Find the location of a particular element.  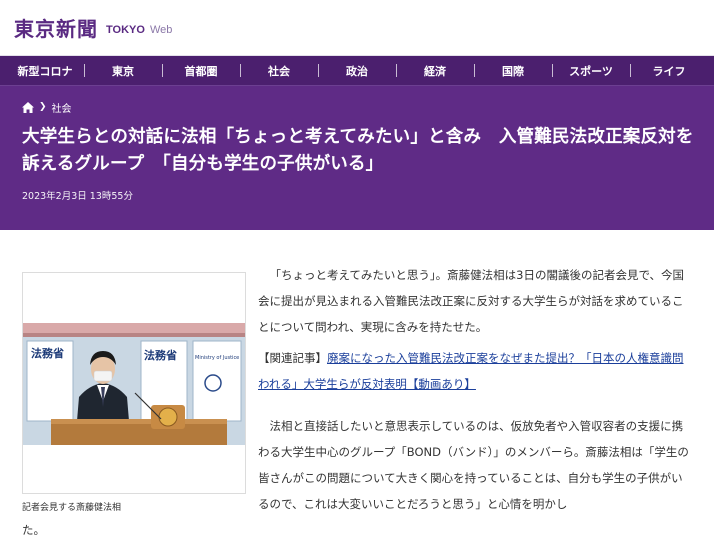

article-photo: 法務省 法務省 Ministry of Justice is located at coordinates (134, 384).